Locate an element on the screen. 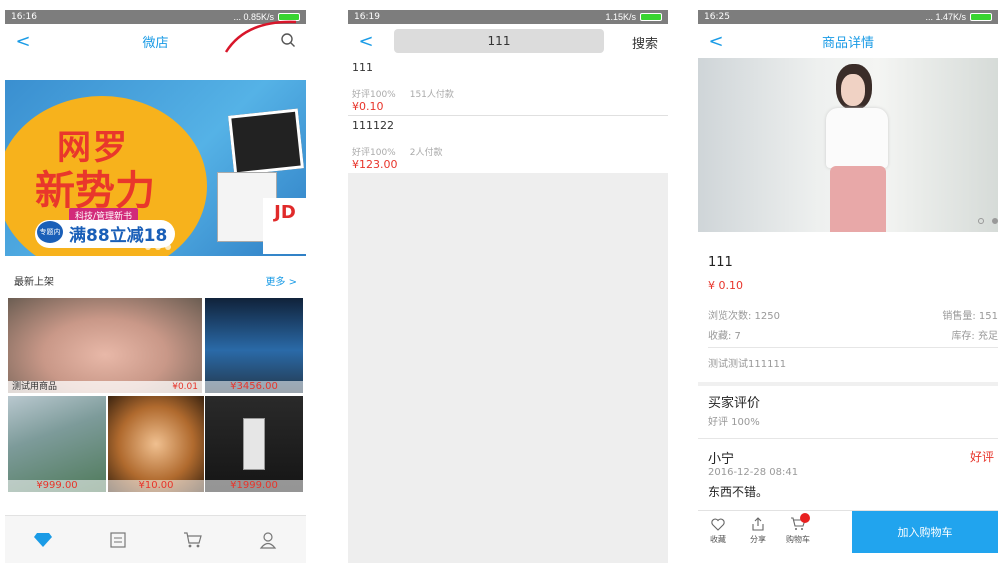 The image size is (998, 563). model-face is located at coordinates (853, 90).